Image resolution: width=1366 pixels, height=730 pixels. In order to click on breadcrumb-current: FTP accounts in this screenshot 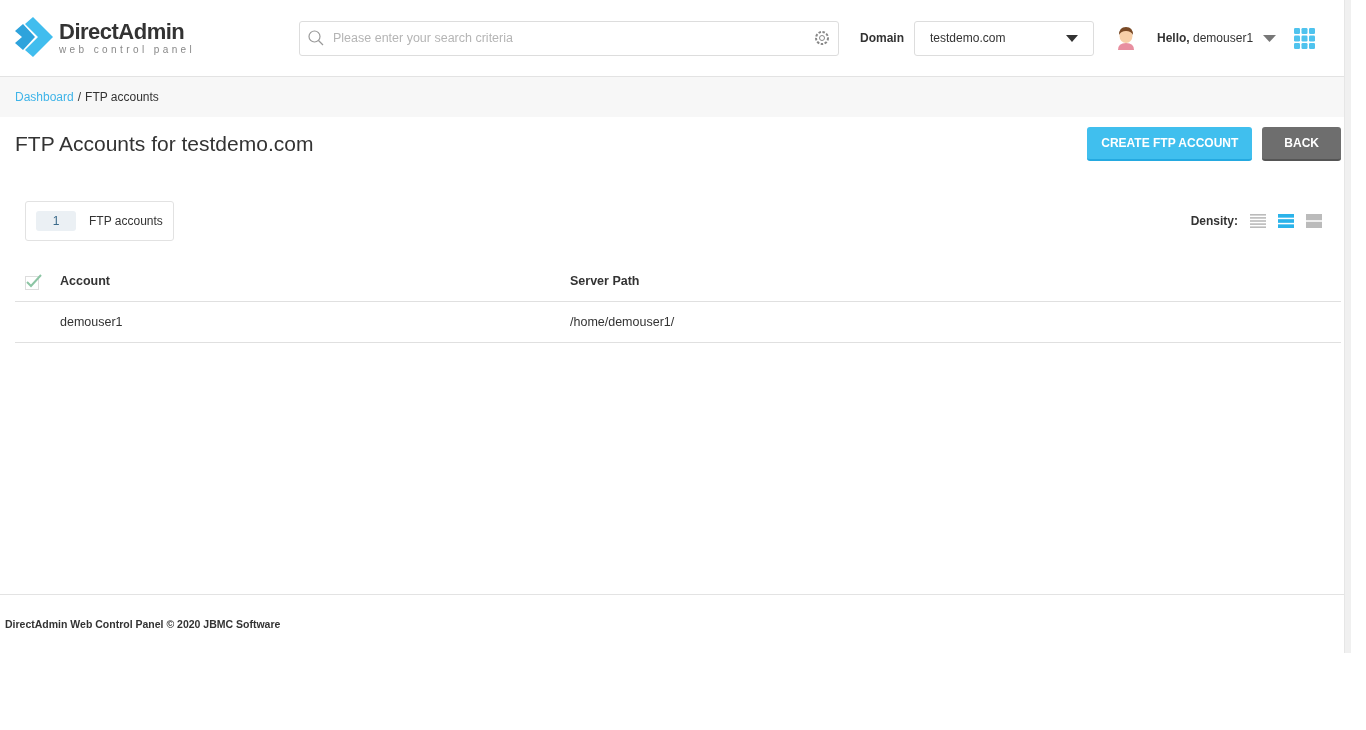, I will do `click(122, 97)`.